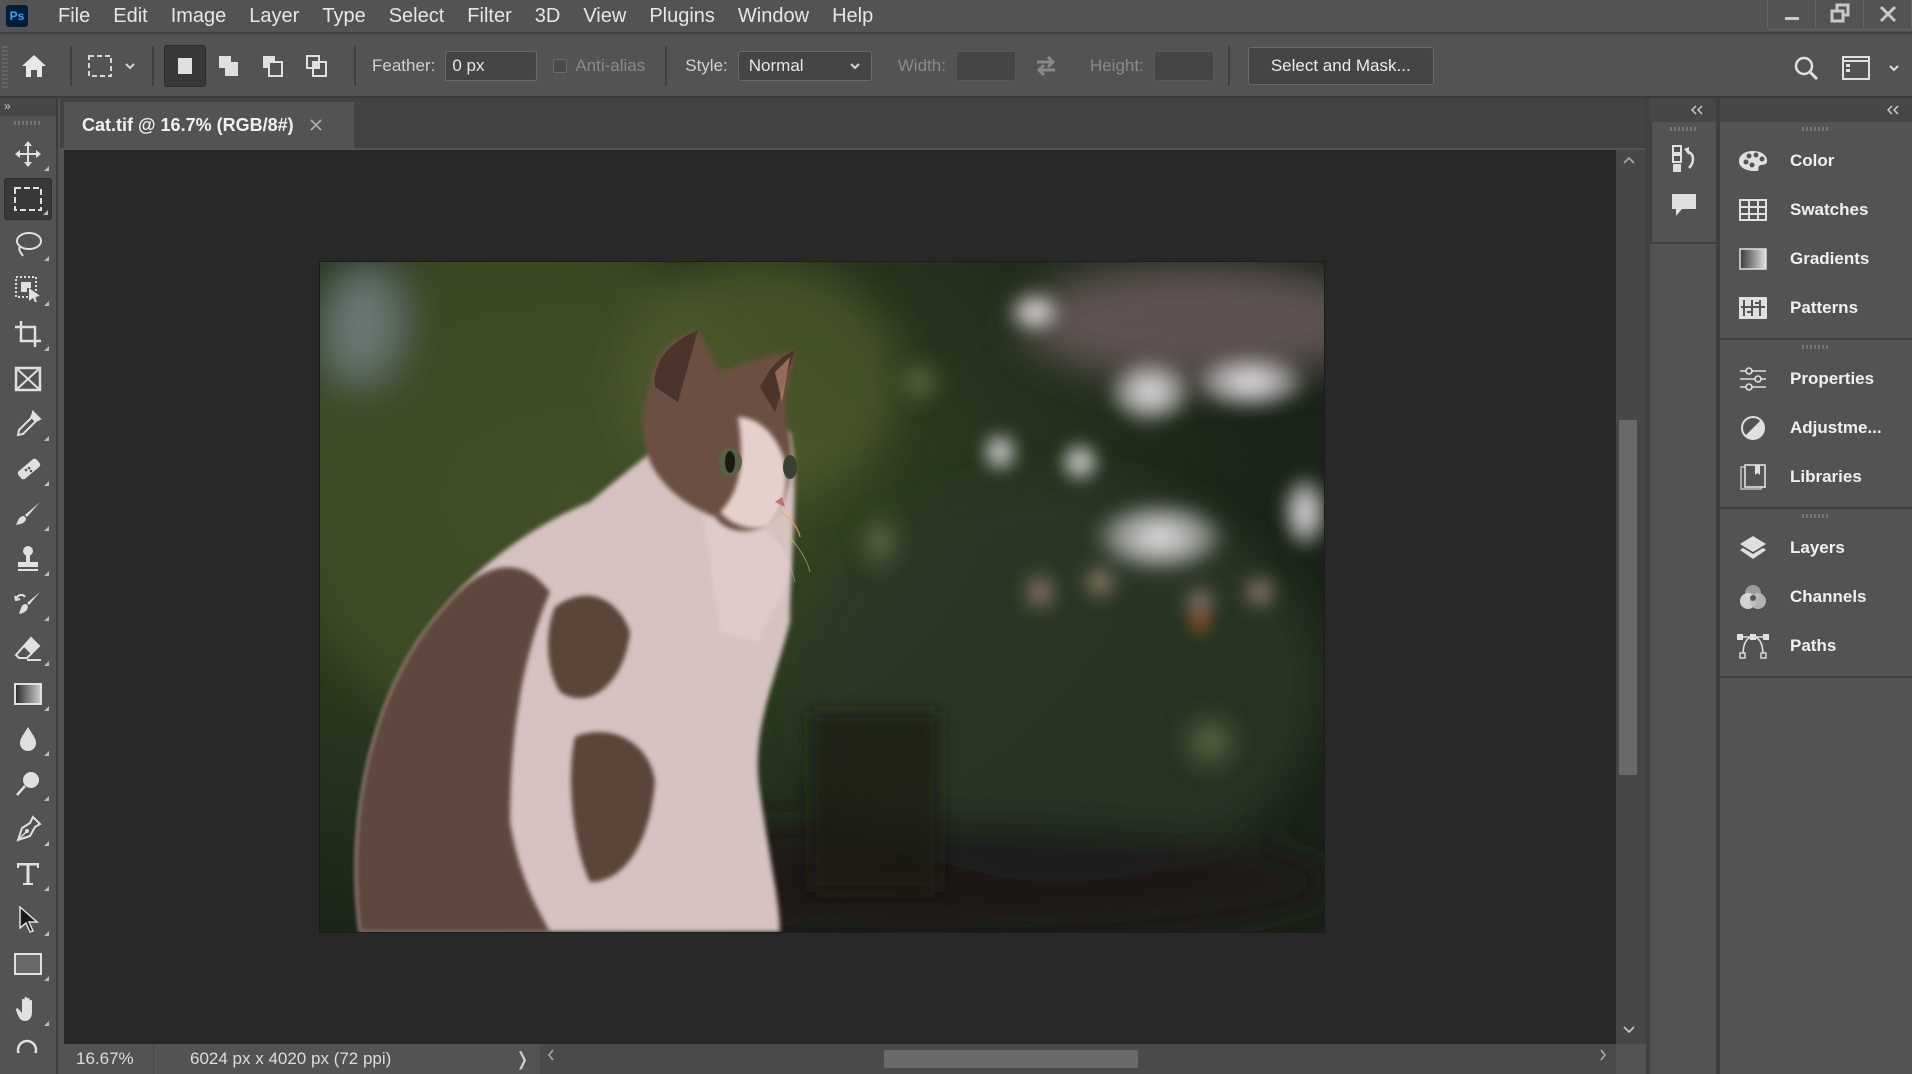 This screenshot has height=1074, width=1912. What do you see at coordinates (28, 604) in the screenshot?
I see `history-brush-tool` at bounding box center [28, 604].